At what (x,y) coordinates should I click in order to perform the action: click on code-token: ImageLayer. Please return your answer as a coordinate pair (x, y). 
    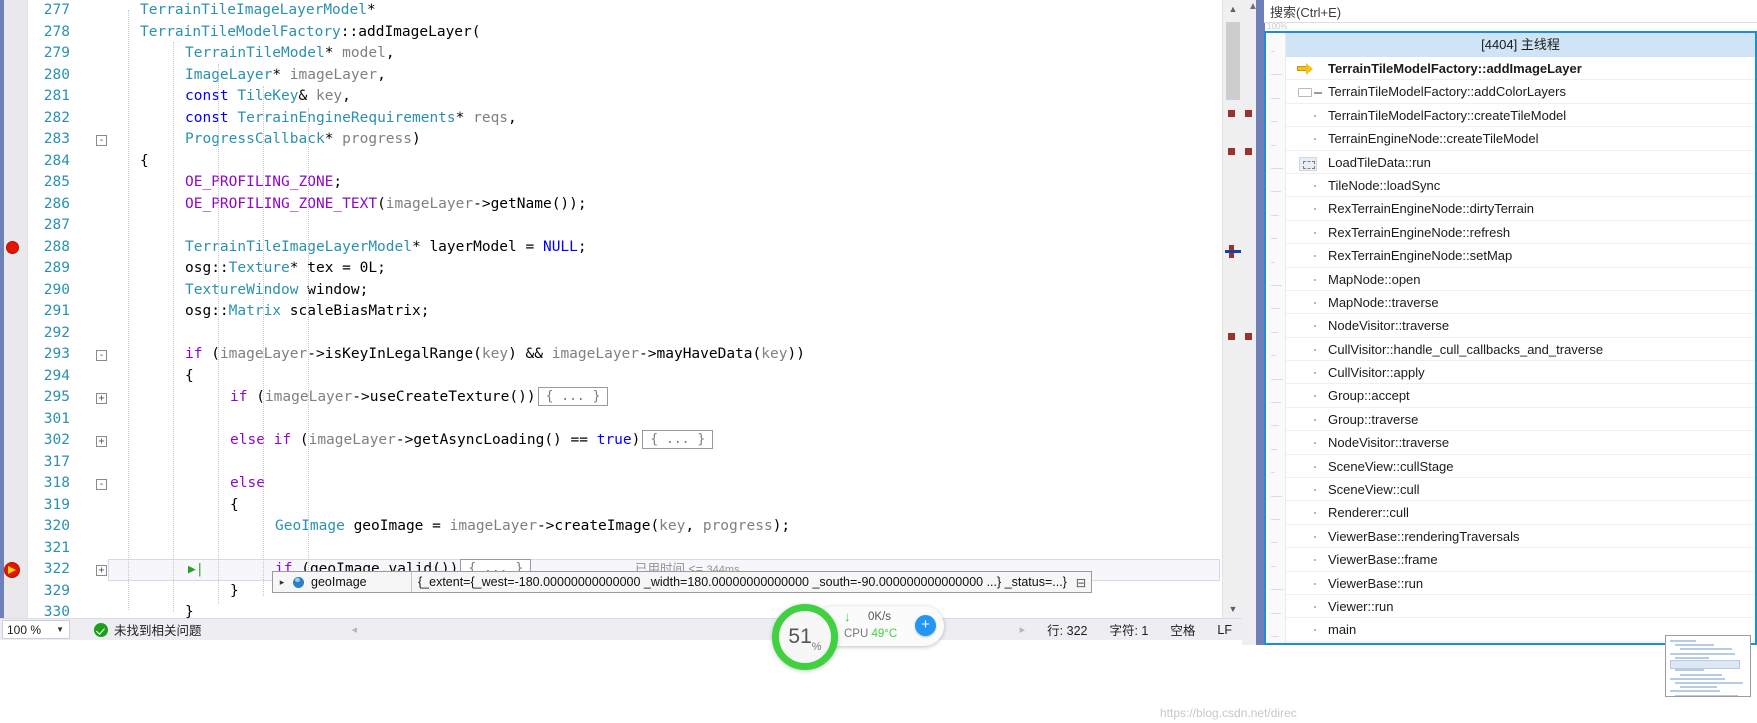
    Looking at the image, I should click on (229, 74).